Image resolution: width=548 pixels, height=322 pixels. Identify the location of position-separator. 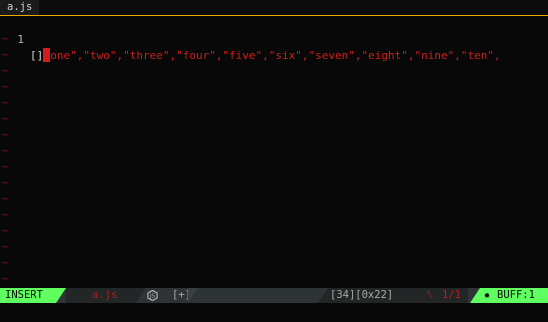
(323, 295).